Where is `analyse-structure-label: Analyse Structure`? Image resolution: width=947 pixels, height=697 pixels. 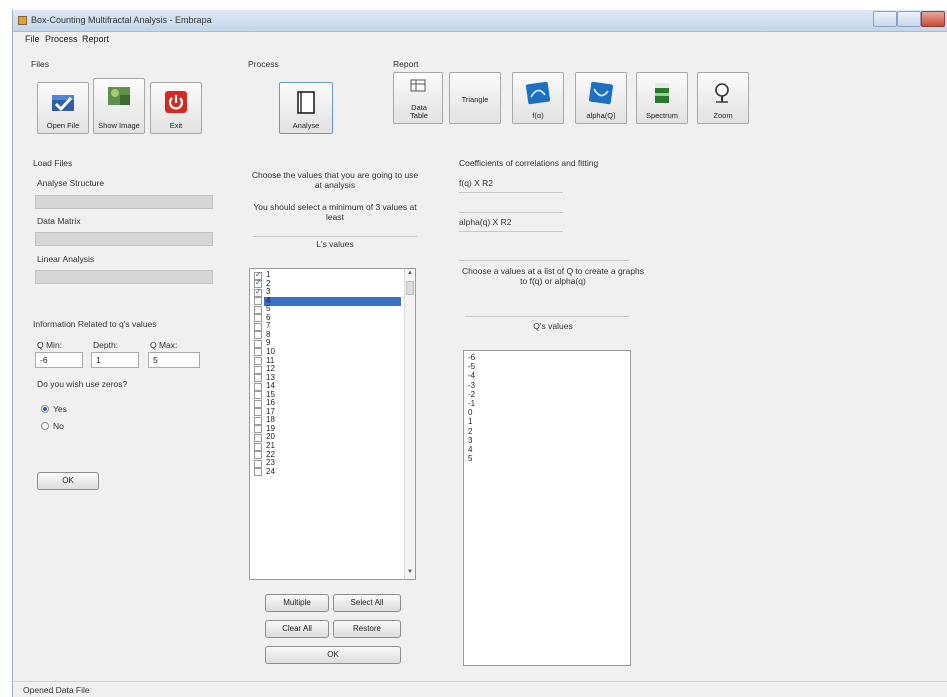
analyse-structure-label: Analyse Structure is located at coordinates (71, 183).